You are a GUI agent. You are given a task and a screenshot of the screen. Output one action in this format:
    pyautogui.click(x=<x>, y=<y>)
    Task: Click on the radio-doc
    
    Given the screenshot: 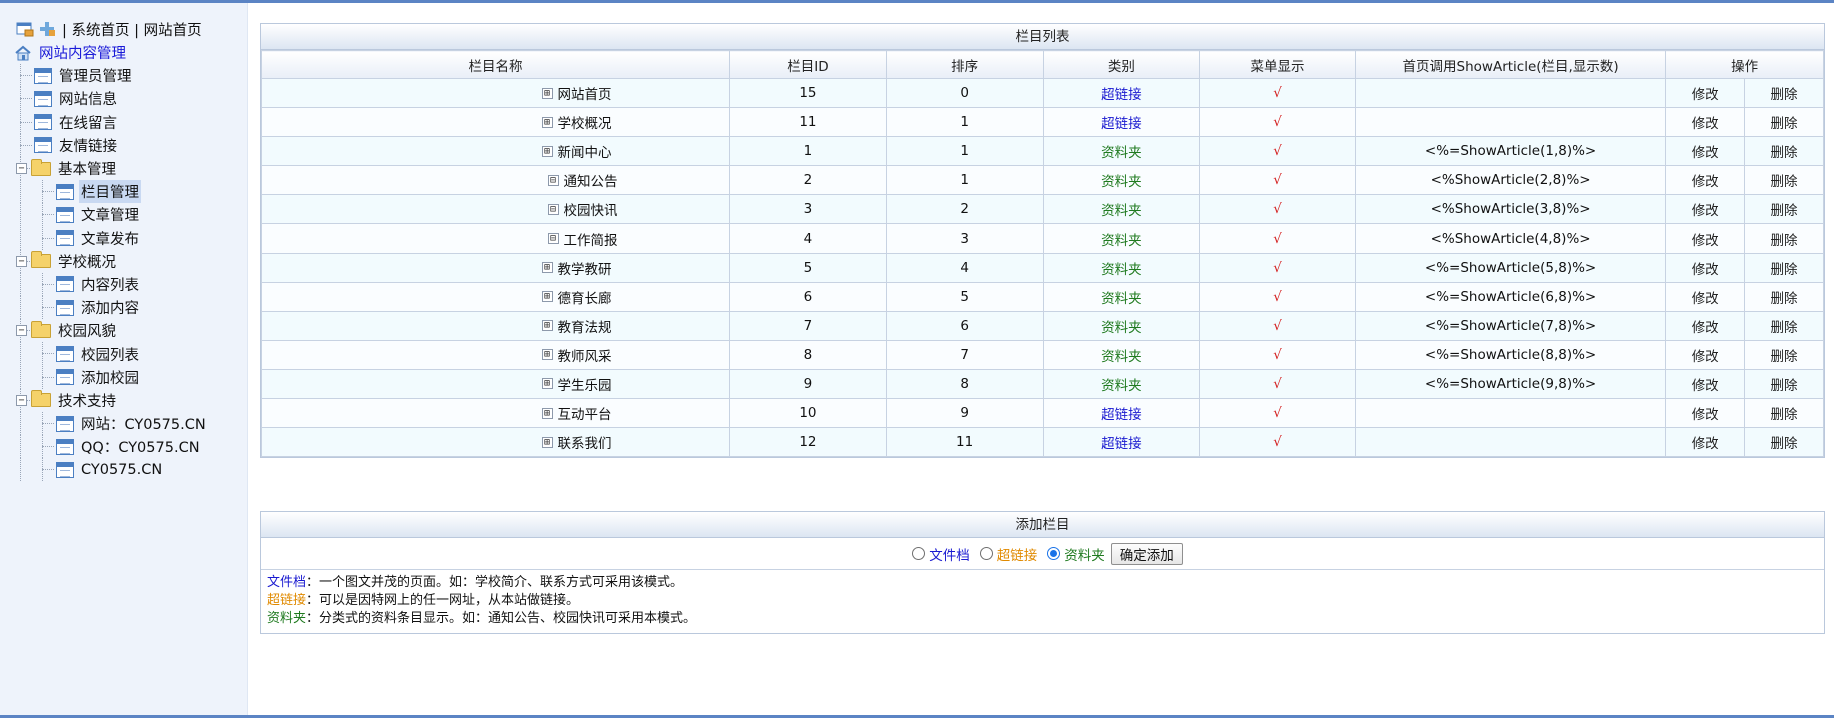 What is the action you would take?
    pyautogui.click(x=919, y=553)
    